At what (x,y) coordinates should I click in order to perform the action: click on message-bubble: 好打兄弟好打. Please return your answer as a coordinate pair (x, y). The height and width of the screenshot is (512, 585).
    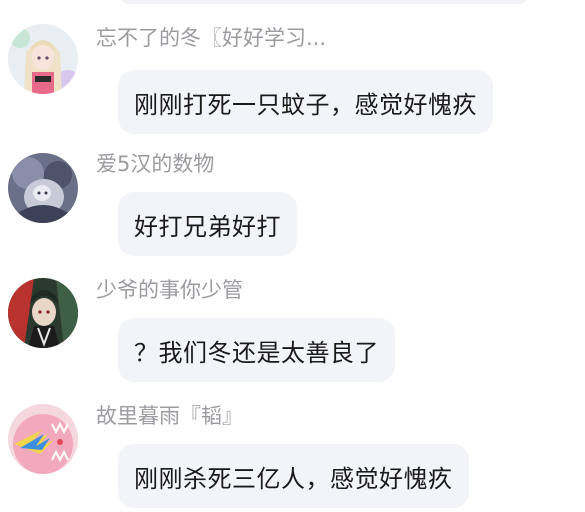
    Looking at the image, I should click on (207, 224).